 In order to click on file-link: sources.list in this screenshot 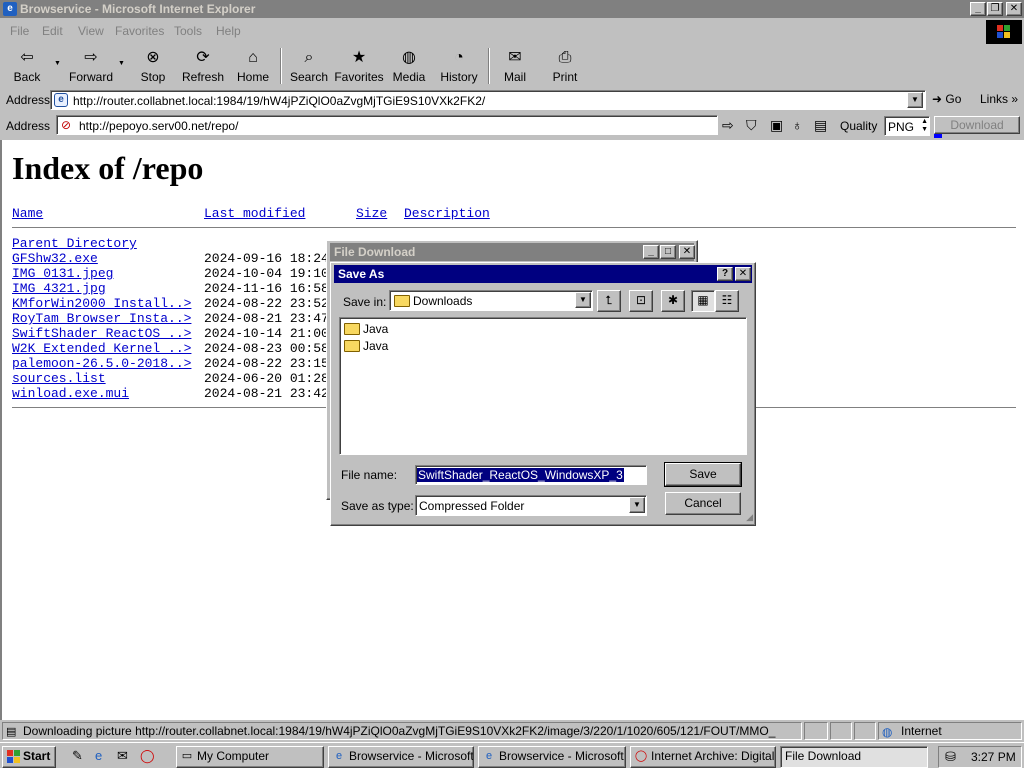, I will do `click(59, 378)`.